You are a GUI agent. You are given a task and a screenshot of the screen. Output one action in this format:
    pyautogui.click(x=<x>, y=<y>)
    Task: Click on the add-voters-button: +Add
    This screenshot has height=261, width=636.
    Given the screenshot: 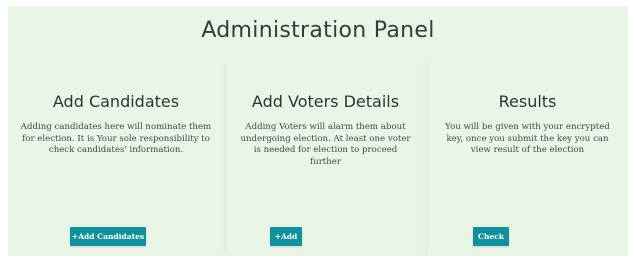 What is the action you would take?
    pyautogui.click(x=286, y=236)
    